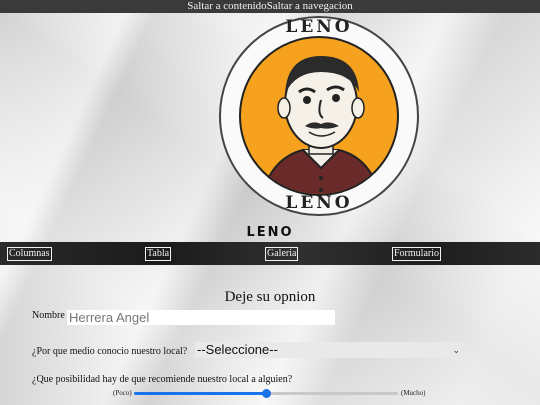 The width and height of the screenshot is (540, 405). What do you see at coordinates (122, 393) in the screenshot?
I see `range-min-label: (Poco)` at bounding box center [122, 393].